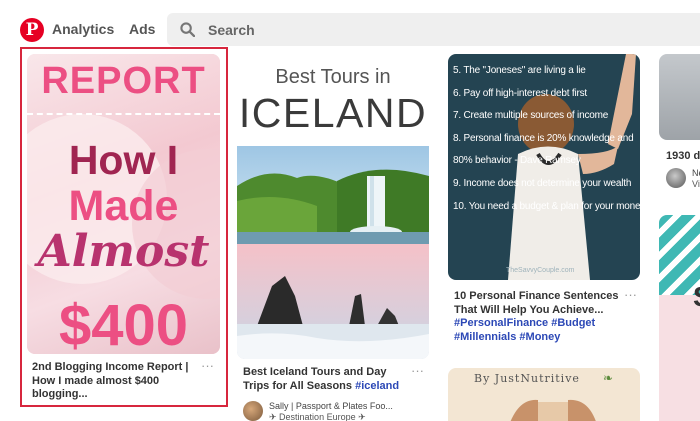  Describe the element at coordinates (683, 156) in the screenshot. I see `partial-pin-title: 1930 d` at that location.